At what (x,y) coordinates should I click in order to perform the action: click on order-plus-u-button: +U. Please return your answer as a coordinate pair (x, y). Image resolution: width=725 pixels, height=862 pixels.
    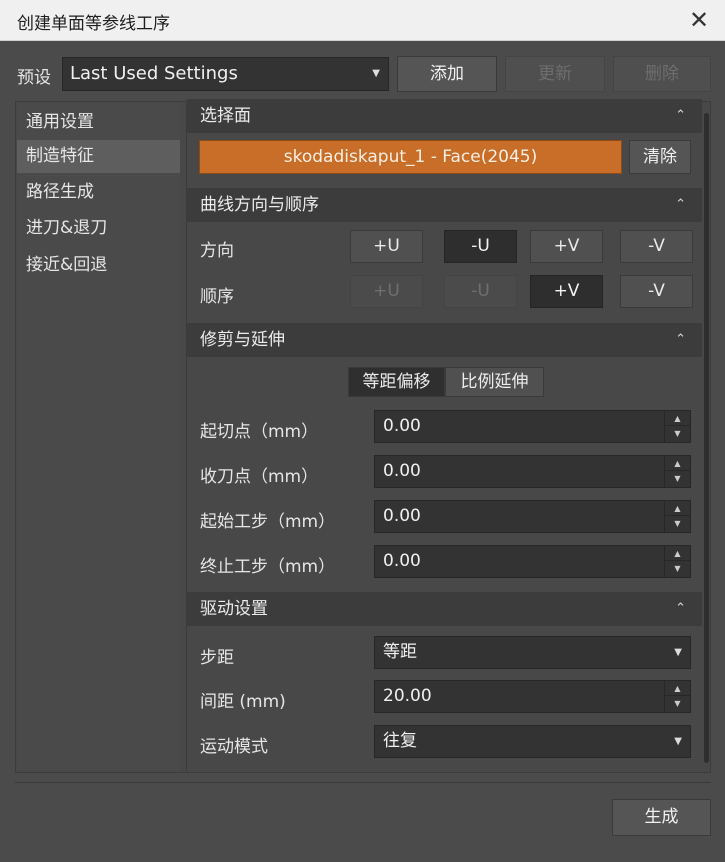
    Looking at the image, I should click on (386, 291).